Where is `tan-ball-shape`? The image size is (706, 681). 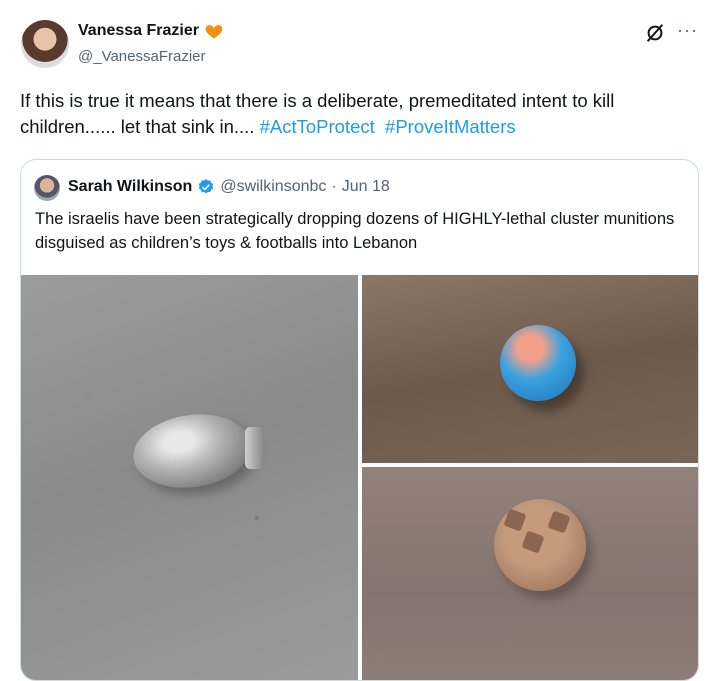
tan-ball-shape is located at coordinates (540, 545).